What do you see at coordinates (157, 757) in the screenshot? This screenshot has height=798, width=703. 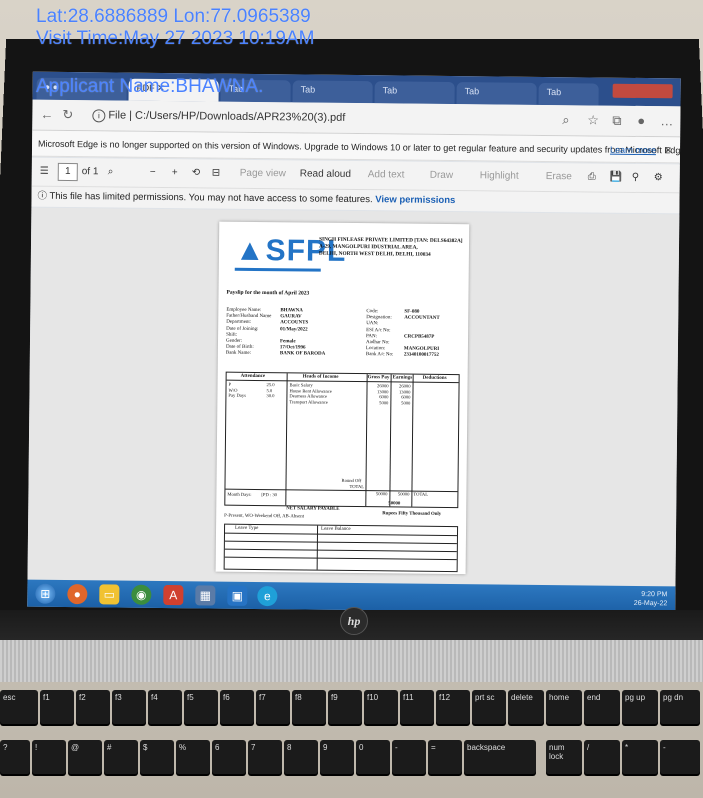 I see `key: $` at bounding box center [157, 757].